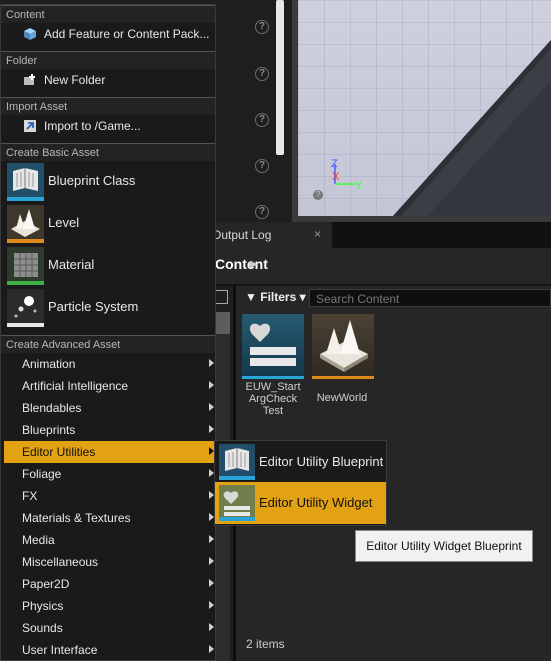  I want to click on tooltip: Editor Utility Widget Blueprint, so click(444, 546).